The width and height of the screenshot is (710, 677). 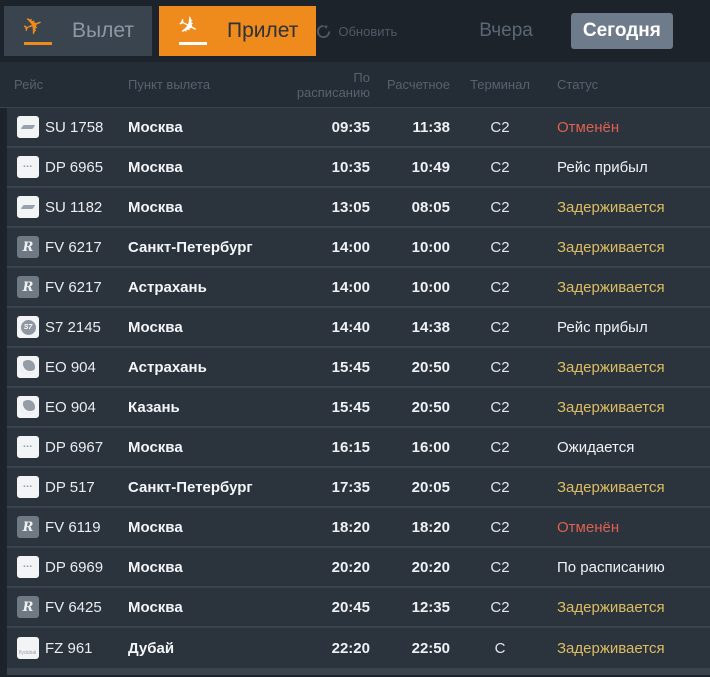 What do you see at coordinates (350, 127) in the screenshot?
I see `scheduled-time: 09:35` at bounding box center [350, 127].